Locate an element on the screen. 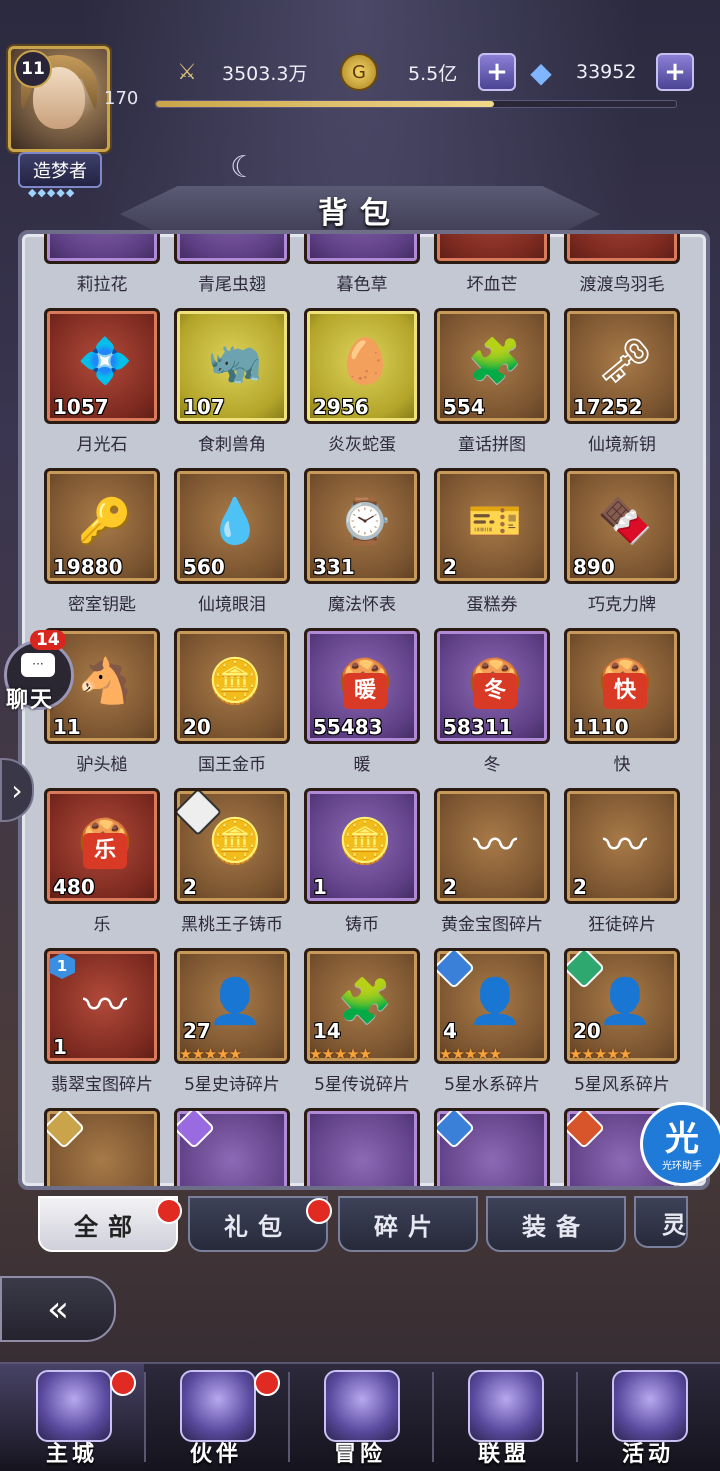 Image resolution: width=720 pixels, height=1471 pixels. tab-label: 礼包 is located at coordinates (258, 1226).